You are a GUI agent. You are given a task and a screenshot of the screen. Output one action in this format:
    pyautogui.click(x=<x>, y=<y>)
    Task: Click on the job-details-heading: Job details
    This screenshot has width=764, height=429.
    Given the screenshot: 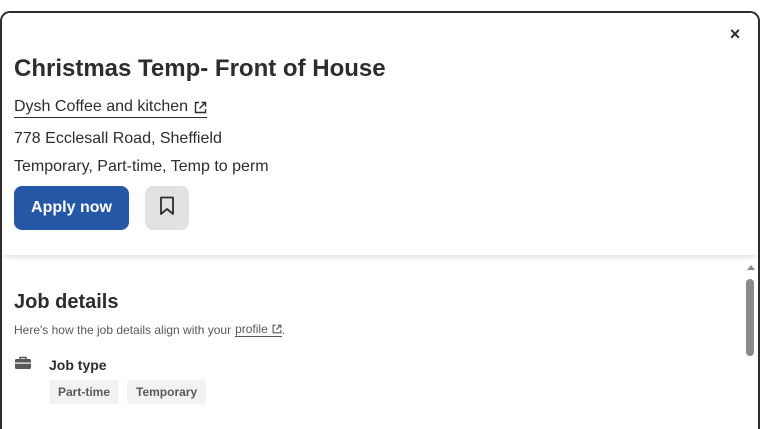 What is the action you would take?
    pyautogui.click(x=66, y=302)
    